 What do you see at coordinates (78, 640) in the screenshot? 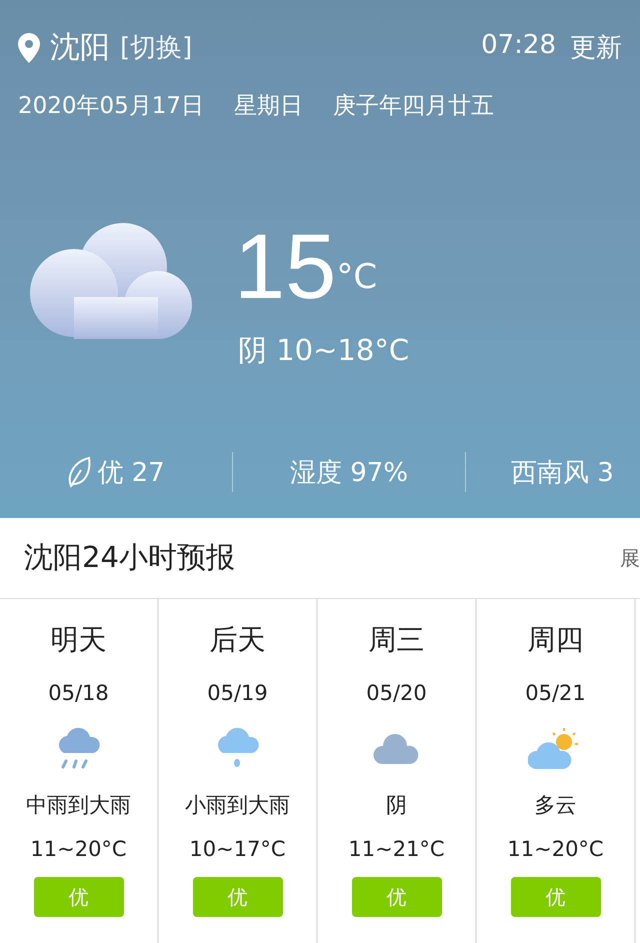
I see `day-label: 明天` at bounding box center [78, 640].